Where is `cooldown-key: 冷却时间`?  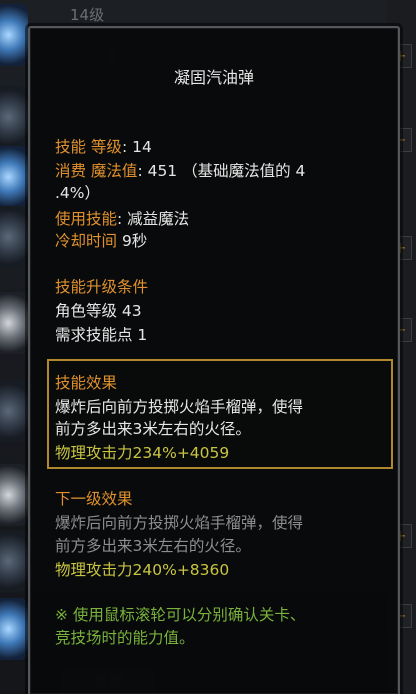 cooldown-key: 冷却时间 is located at coordinates (86, 241).